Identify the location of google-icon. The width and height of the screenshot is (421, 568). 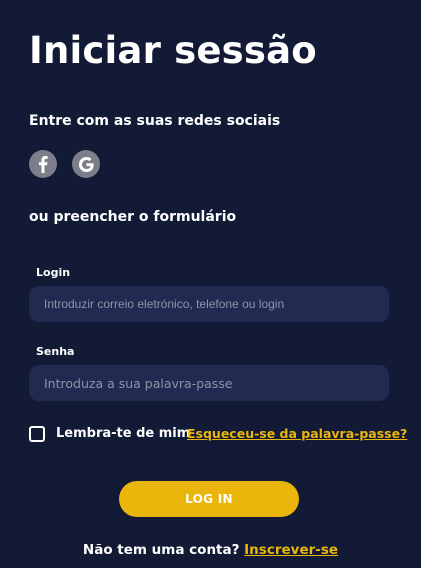
(86, 164).